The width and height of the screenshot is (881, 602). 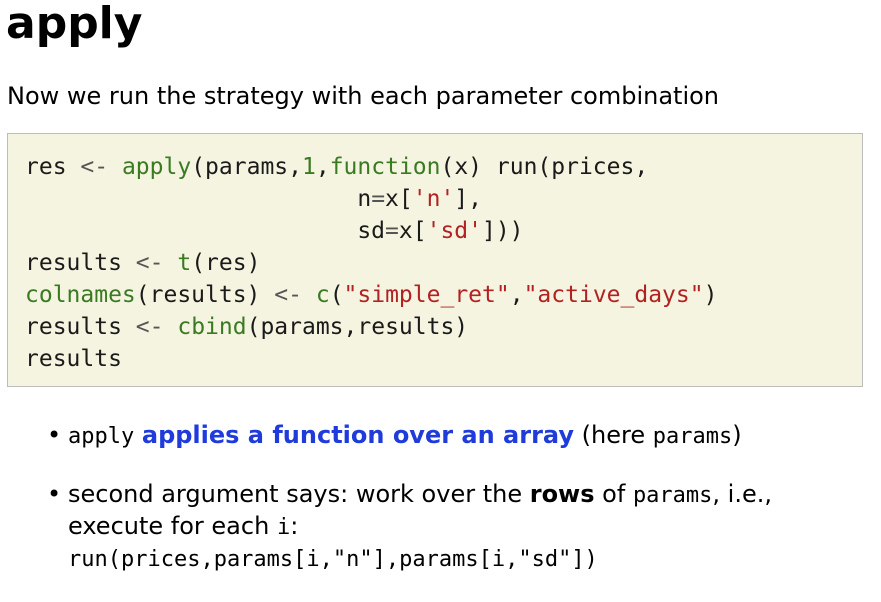 What do you see at coordinates (143, 263) in the screenshot?
I see `code-line-4: results <- t(res)` at bounding box center [143, 263].